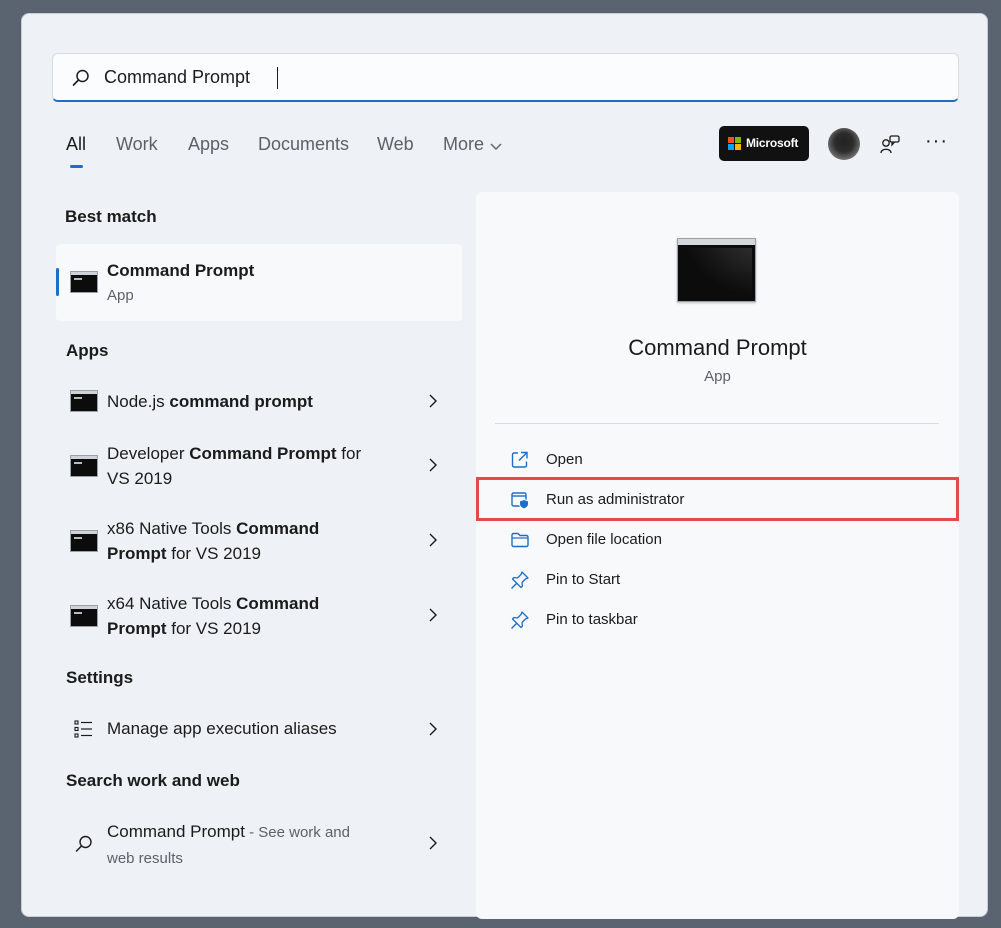  I want to click on more-options-button: ···, so click(937, 142).